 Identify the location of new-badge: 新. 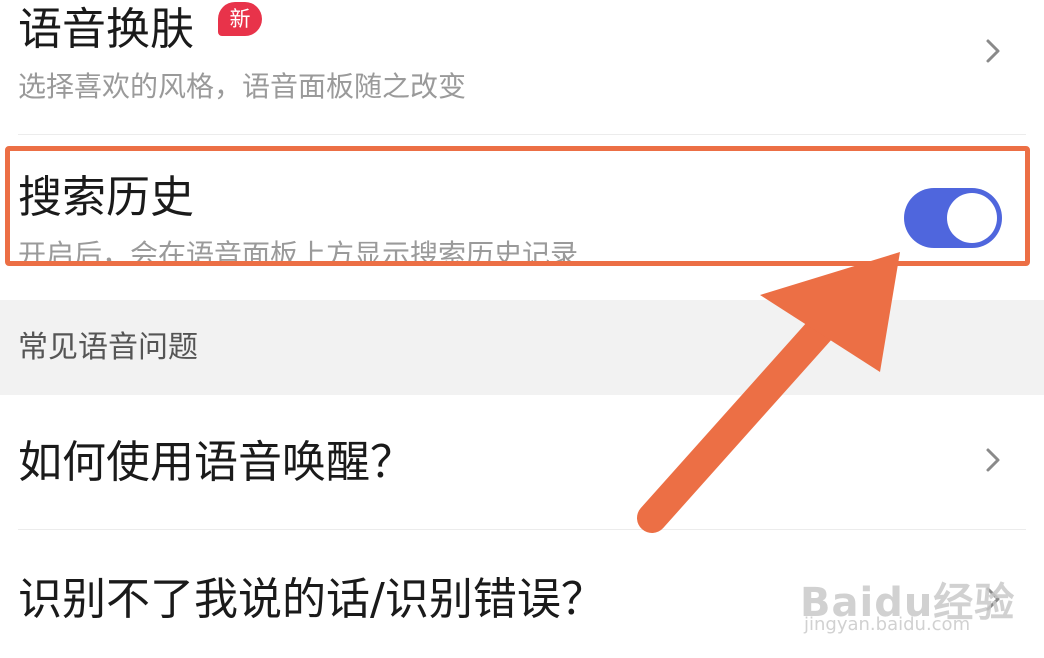
(240, 19).